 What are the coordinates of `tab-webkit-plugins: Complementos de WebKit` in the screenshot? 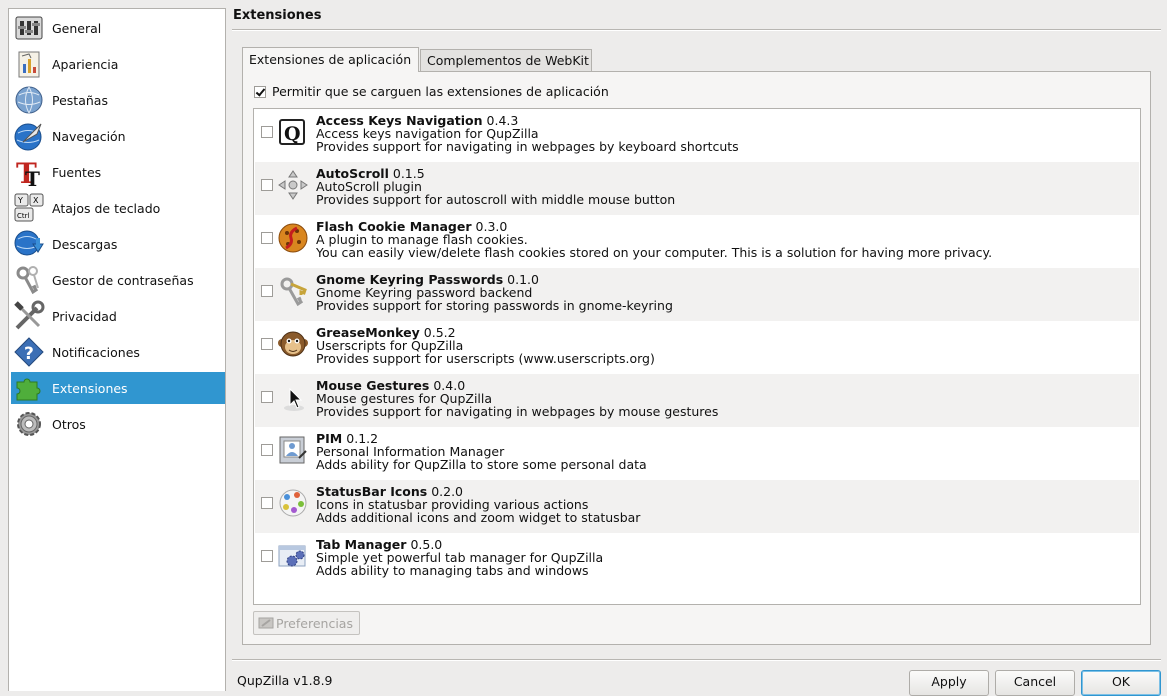 It's located at (506, 60).